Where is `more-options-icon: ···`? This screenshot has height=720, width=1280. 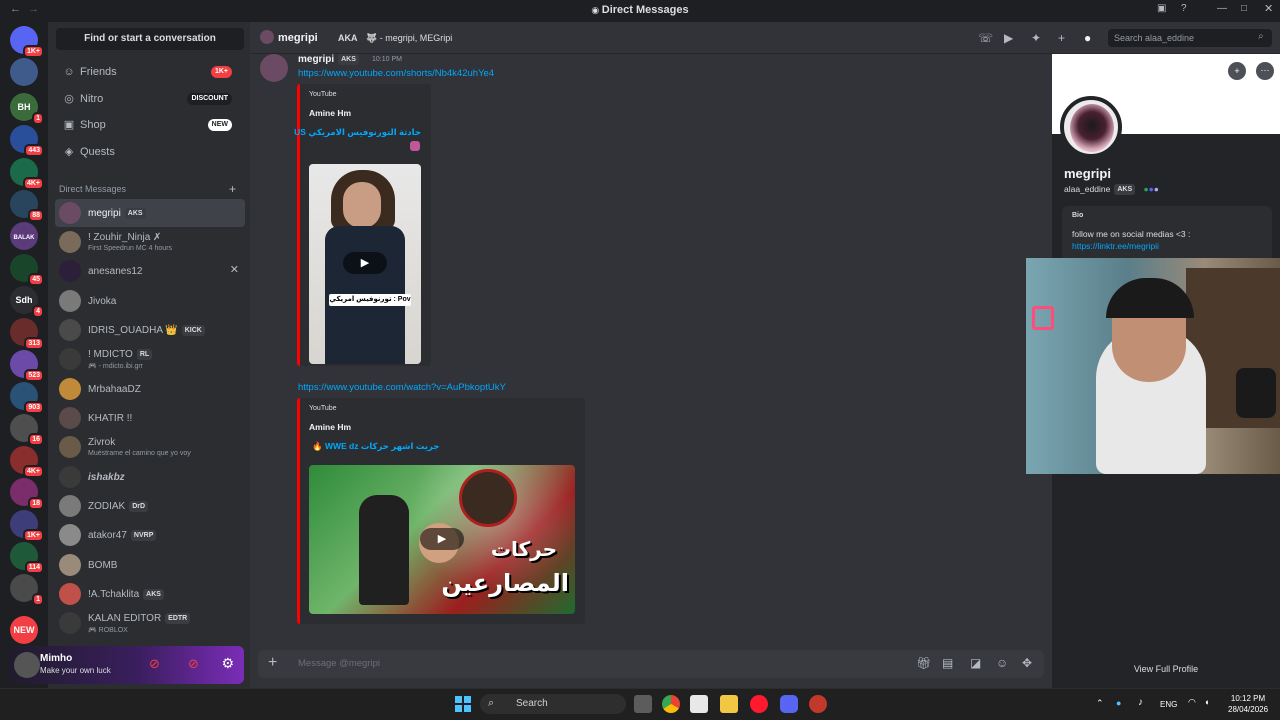 more-options-icon: ··· is located at coordinates (1265, 71).